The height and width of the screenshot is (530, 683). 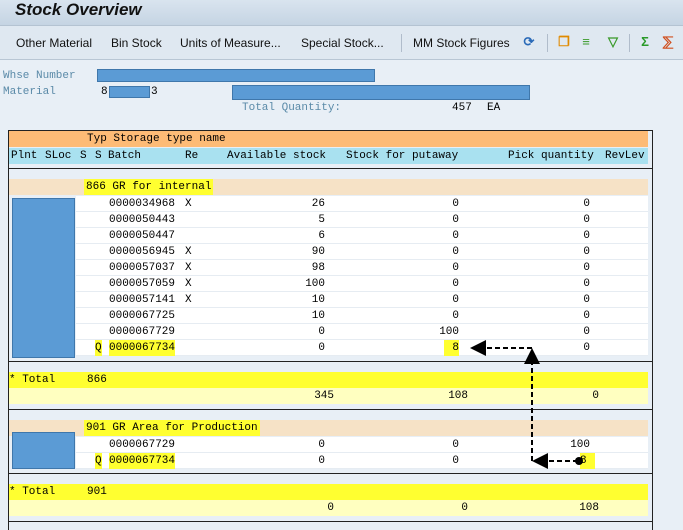 I want to click on arrow-origin-dot, so click(x=579, y=461).